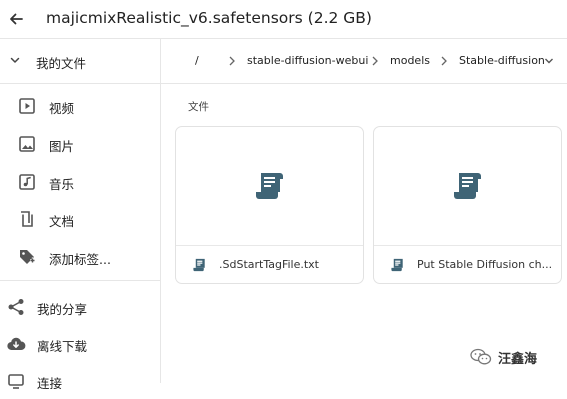  I want to click on breadcrumb-current: Stable-diffusion, so click(502, 60).